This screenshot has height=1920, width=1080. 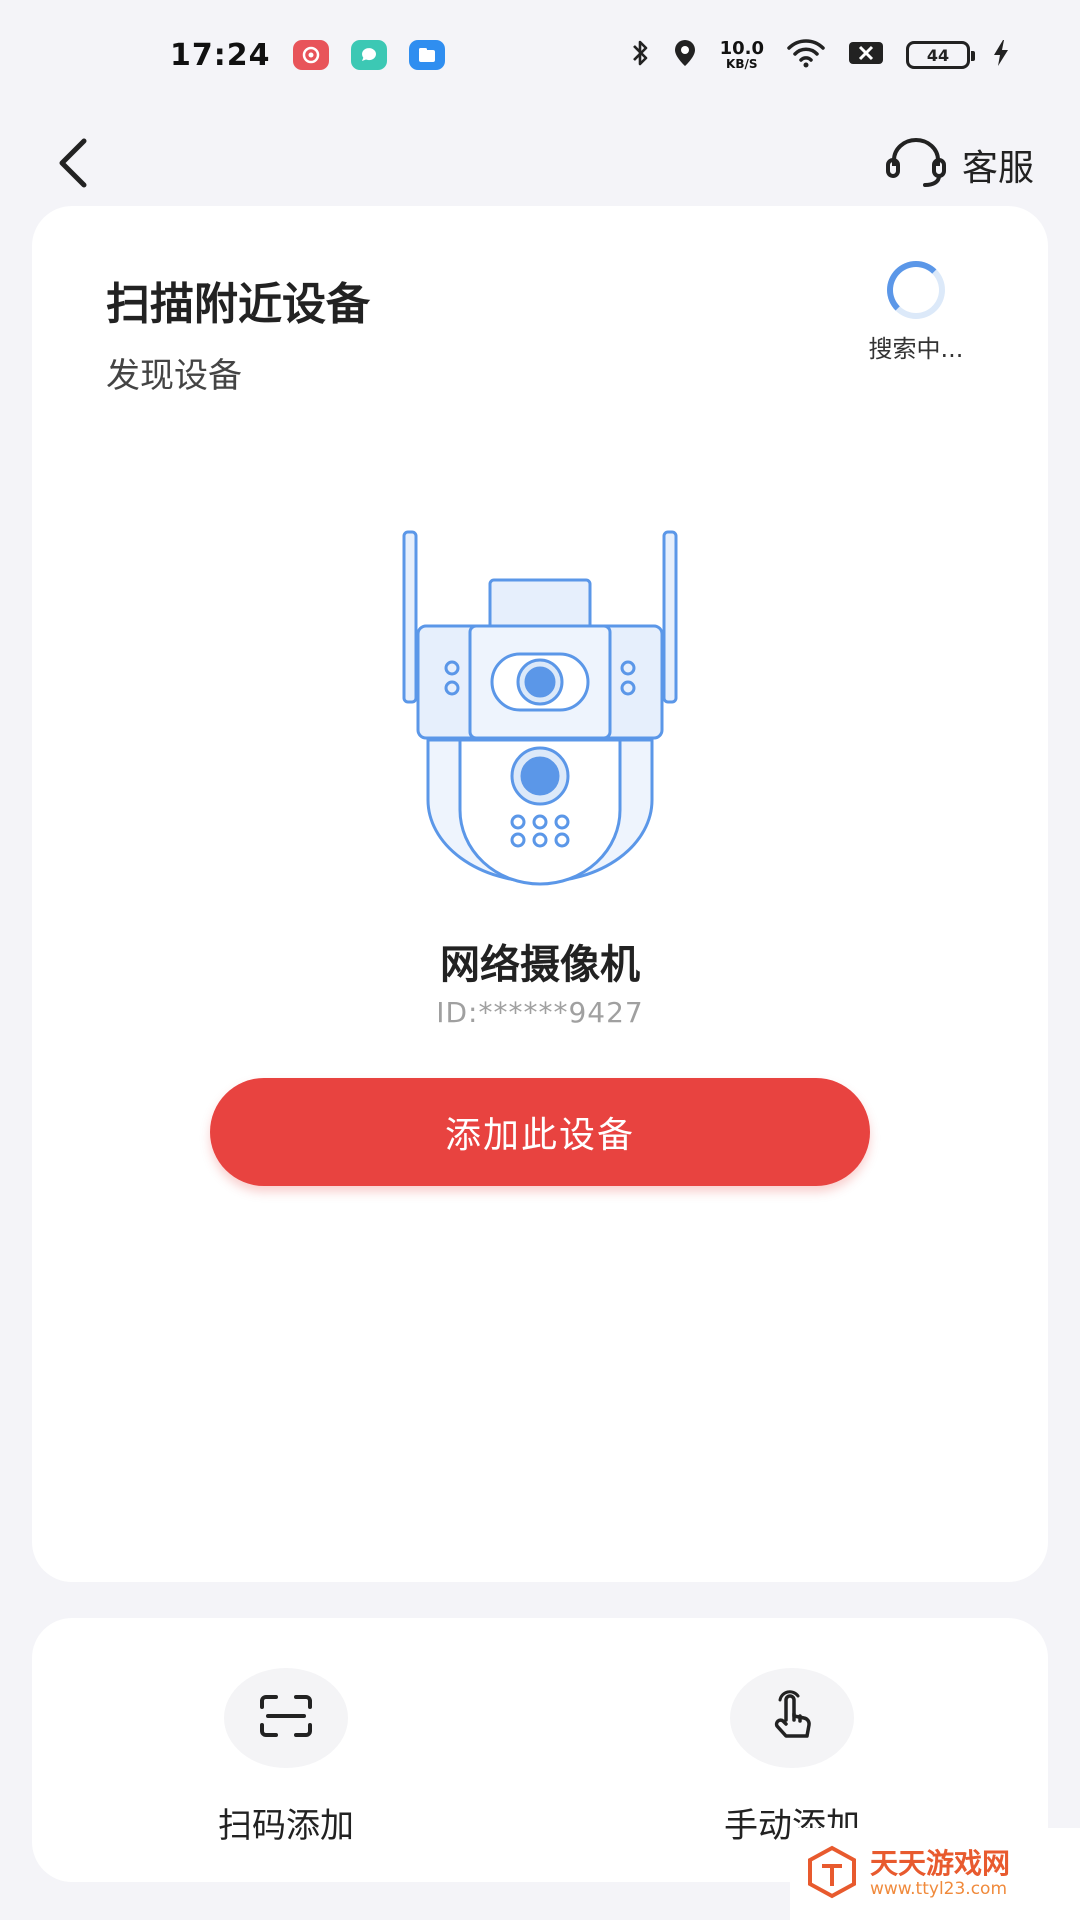 What do you see at coordinates (940, 1864) in the screenshot?
I see `watermark-title: 天天游戏网` at bounding box center [940, 1864].